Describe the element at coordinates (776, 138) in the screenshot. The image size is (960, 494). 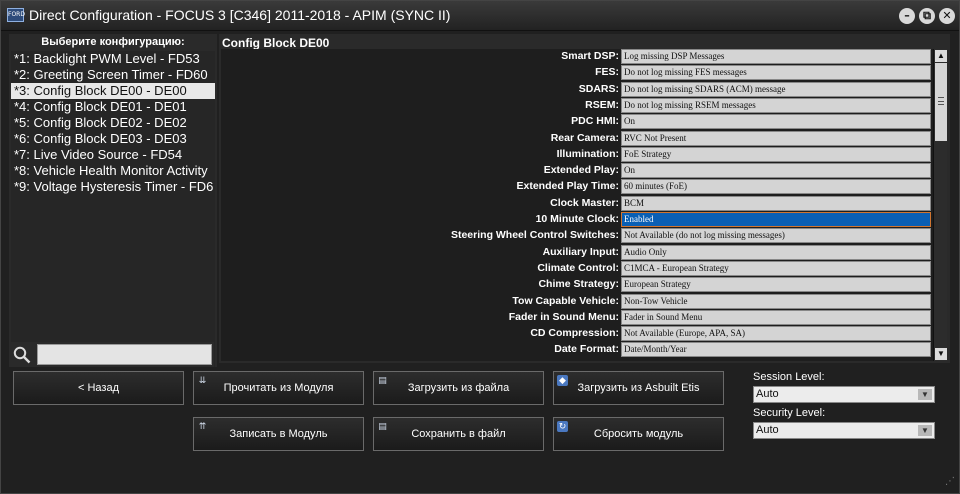
I see `param-value-select: RVC Not Present` at that location.